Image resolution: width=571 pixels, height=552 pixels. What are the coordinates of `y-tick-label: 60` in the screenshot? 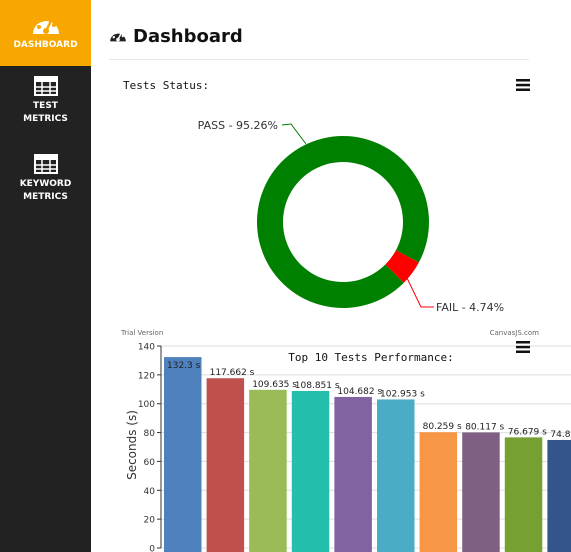 It's located at (150, 463).